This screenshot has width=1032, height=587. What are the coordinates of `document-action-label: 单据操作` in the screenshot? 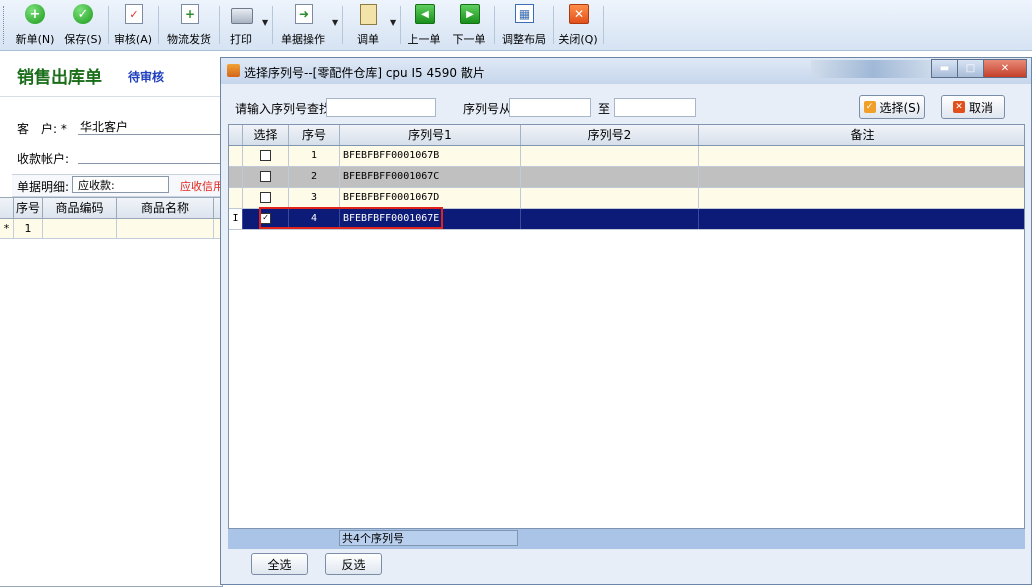 It's located at (303, 39).